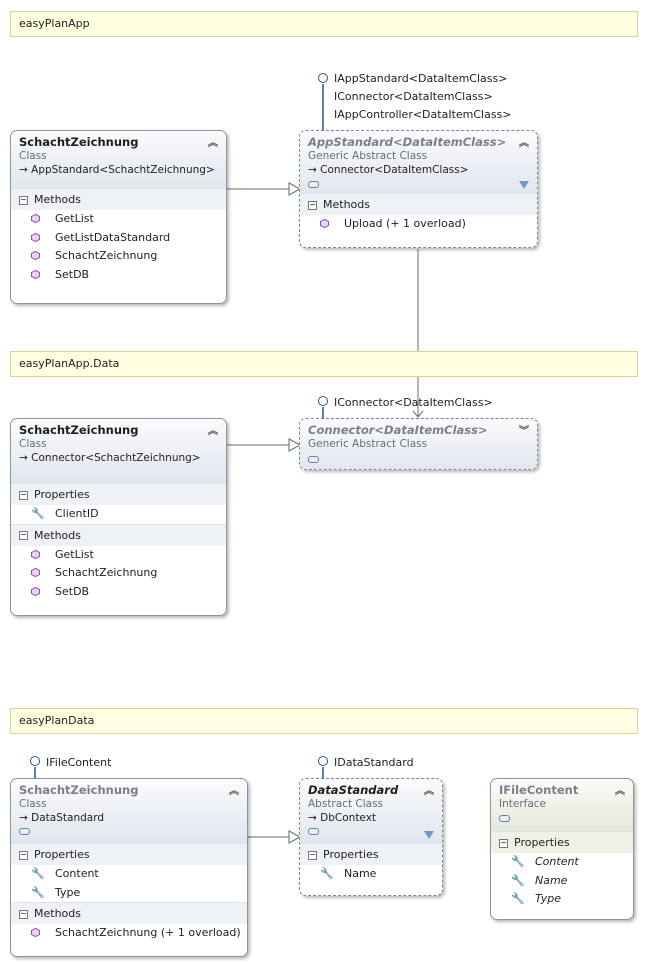 Image resolution: width=647 pixels, height=967 pixels. I want to click on class-title: IFileContent, so click(539, 790).